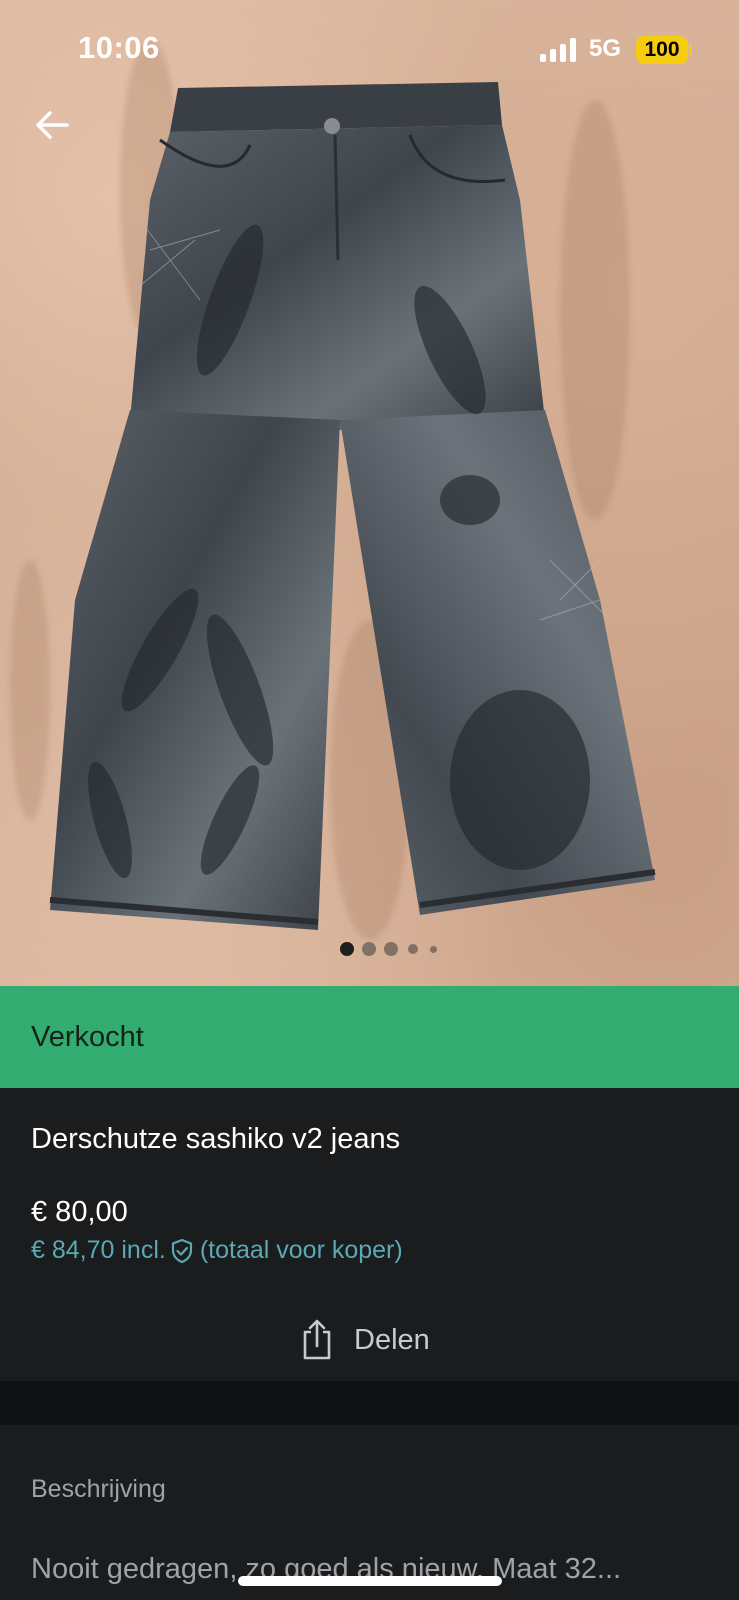  What do you see at coordinates (317, 1339) in the screenshot?
I see `share-icon` at bounding box center [317, 1339].